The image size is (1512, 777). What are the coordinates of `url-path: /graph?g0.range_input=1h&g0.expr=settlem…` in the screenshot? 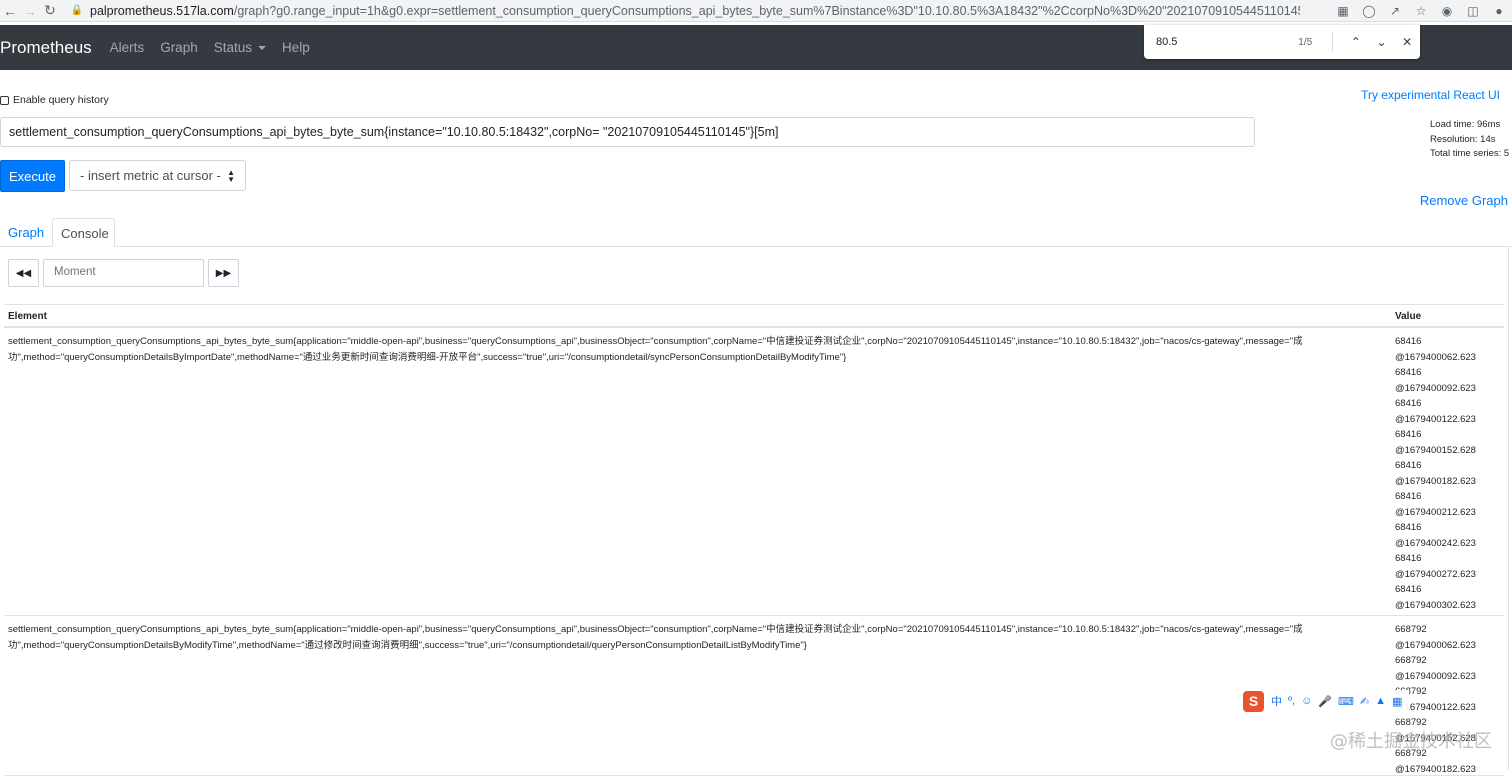 It's located at (767, 11).